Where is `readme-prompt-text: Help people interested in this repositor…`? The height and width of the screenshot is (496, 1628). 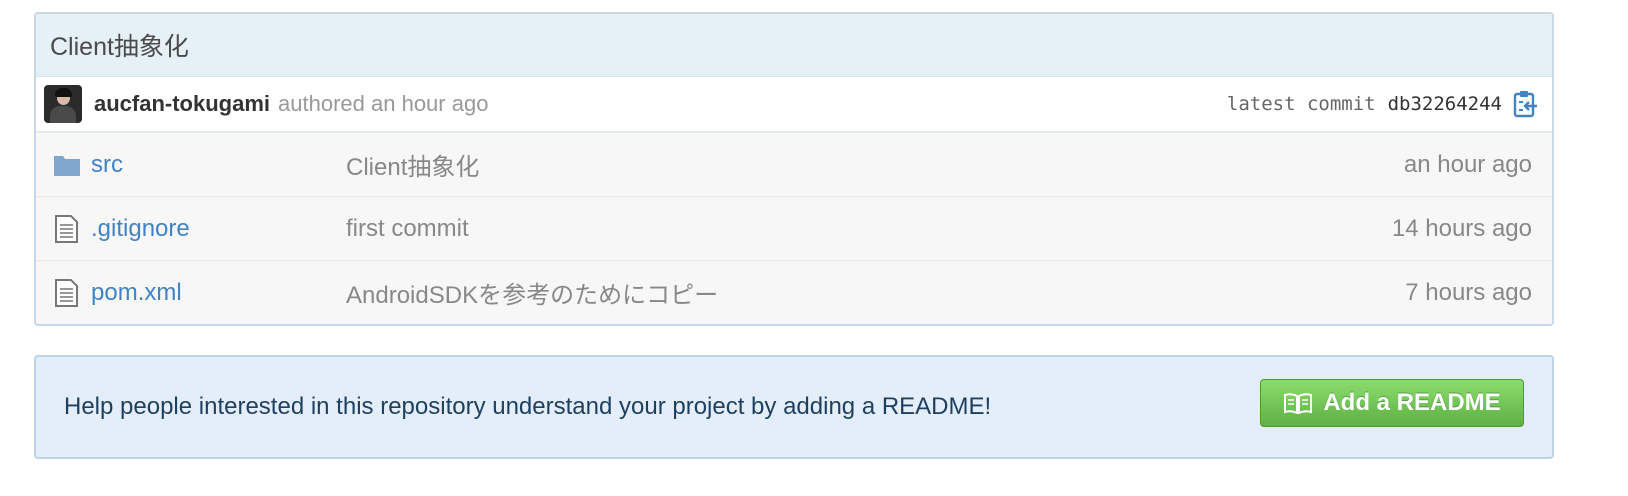 readme-prompt-text: Help people interested in this repositor… is located at coordinates (528, 406).